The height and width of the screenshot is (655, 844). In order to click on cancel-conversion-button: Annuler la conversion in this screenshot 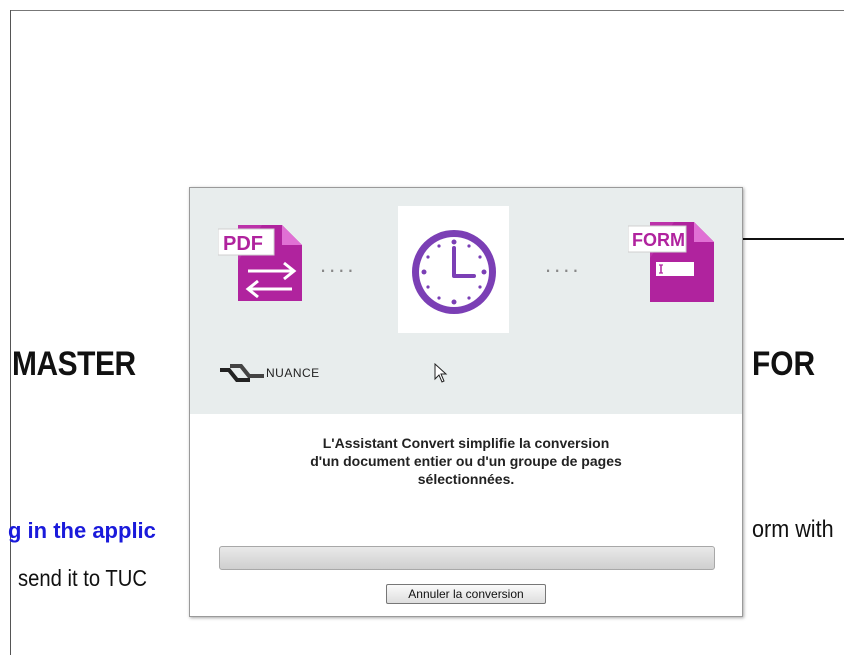, I will do `click(466, 594)`.